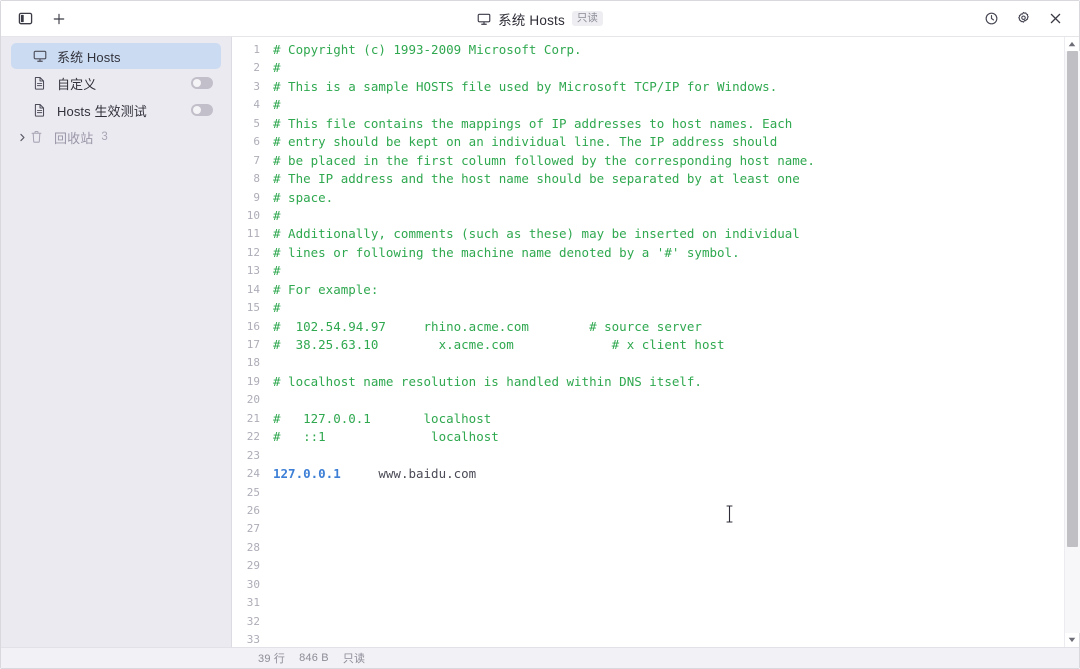  Describe the element at coordinates (991, 19) in the screenshot. I see `history-clock-icon` at that location.